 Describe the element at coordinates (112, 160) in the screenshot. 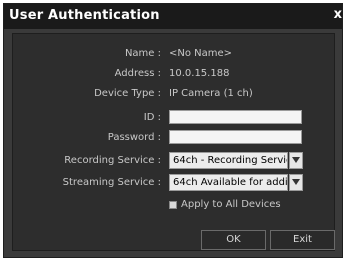

I see `recording-service-label: Recording Service :` at that location.